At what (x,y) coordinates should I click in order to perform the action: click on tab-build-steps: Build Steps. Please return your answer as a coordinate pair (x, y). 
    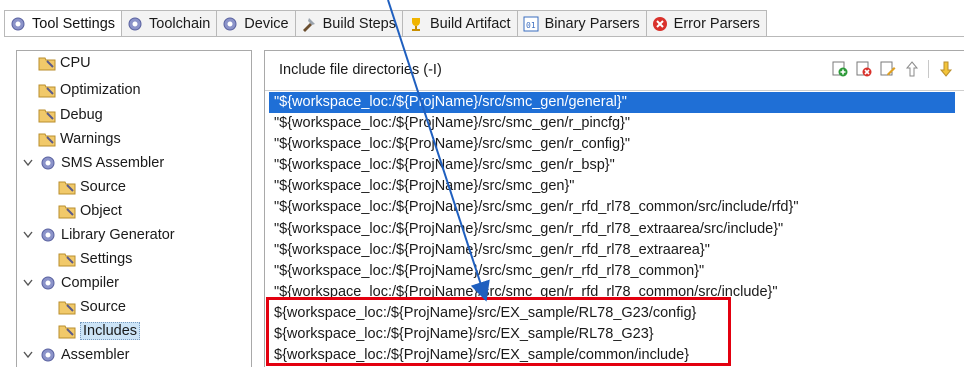
    Looking at the image, I should click on (349, 23).